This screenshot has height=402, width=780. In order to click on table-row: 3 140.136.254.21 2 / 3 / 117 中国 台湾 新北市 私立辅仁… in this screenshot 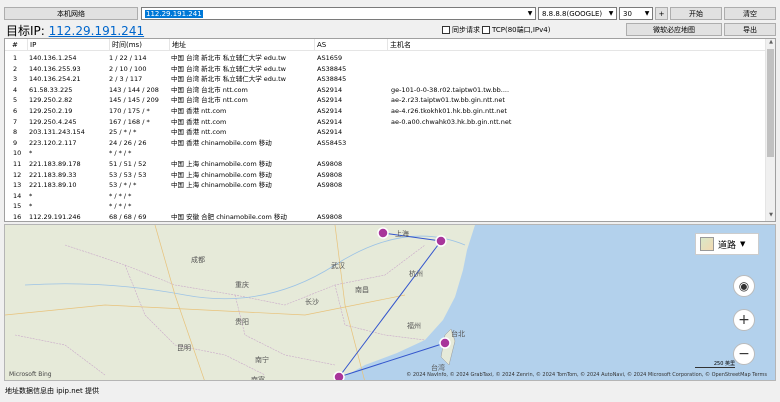, I will do `click(385, 79)`.